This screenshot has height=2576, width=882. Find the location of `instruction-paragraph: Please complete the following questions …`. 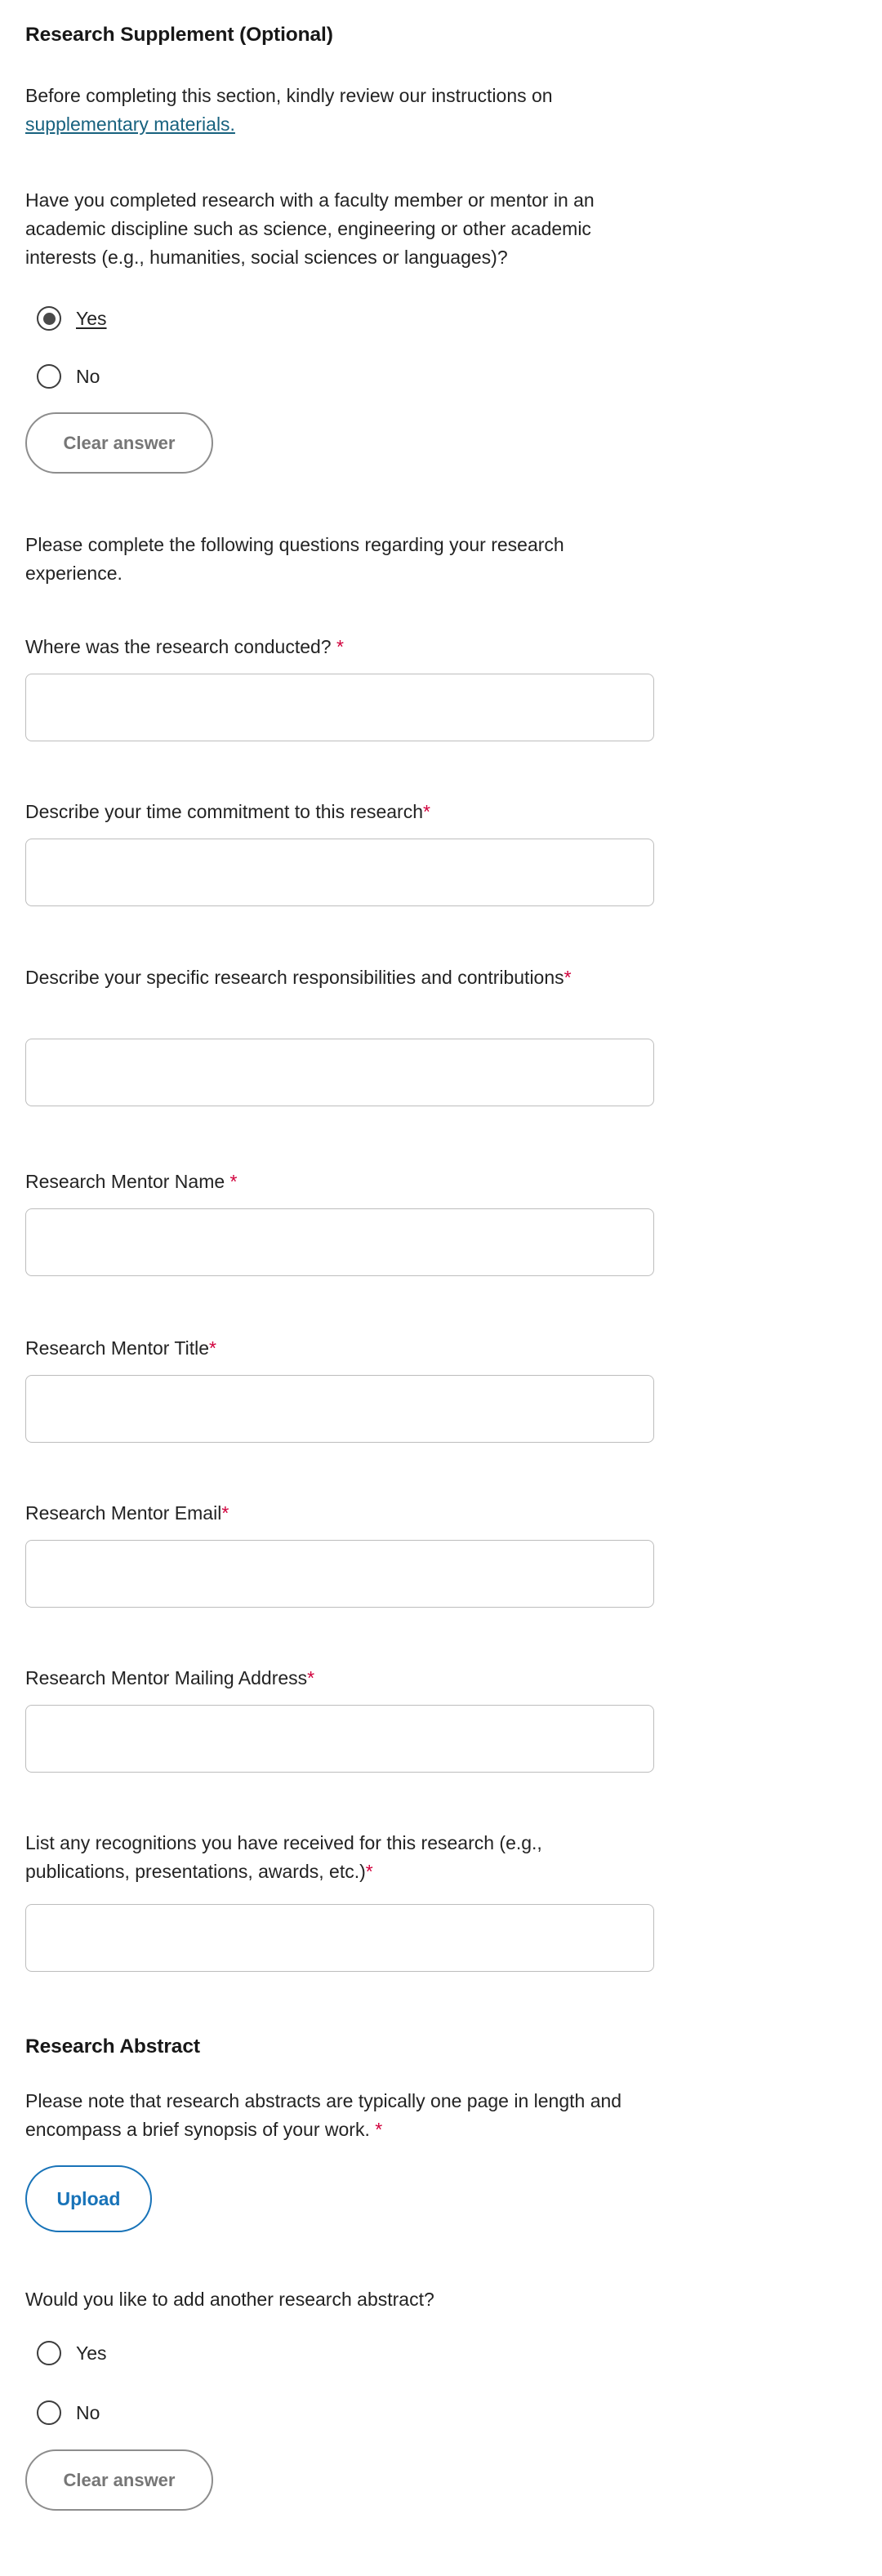

instruction-paragraph: Please complete the following questions … is located at coordinates (294, 559).